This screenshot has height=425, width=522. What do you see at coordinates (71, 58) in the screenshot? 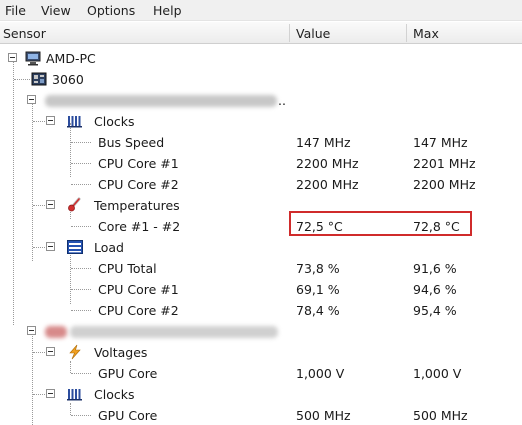
I see `node-label: AMD-PC` at bounding box center [71, 58].